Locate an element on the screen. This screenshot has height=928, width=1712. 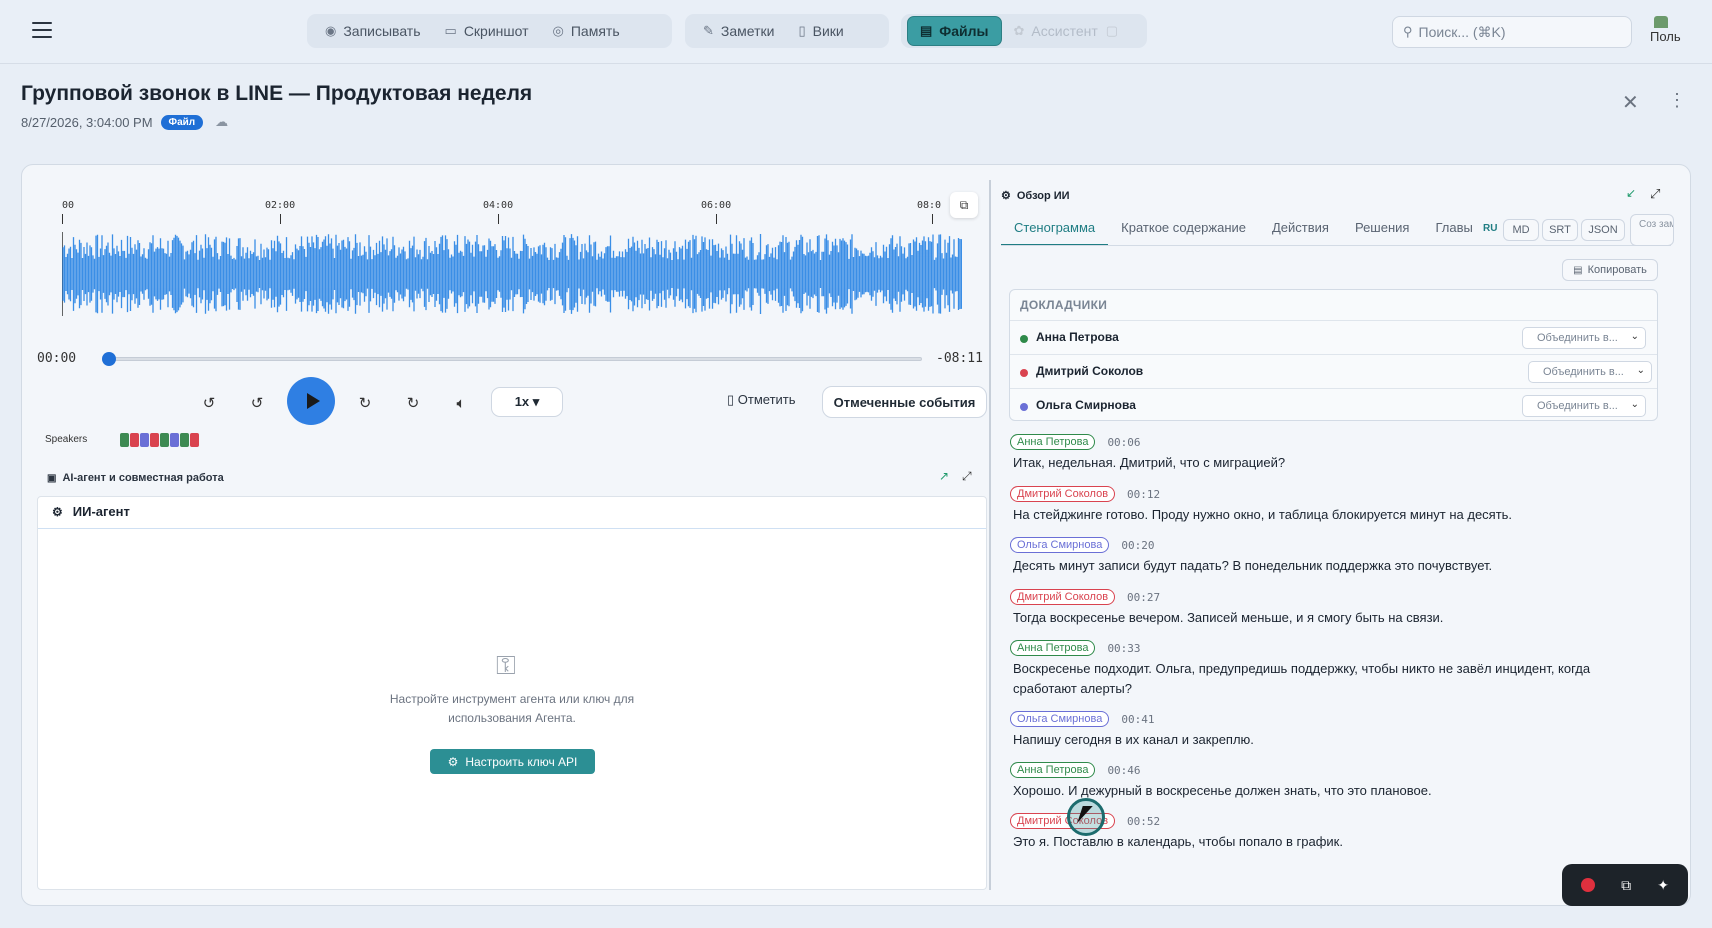
memory-button: ◎ Память is located at coordinates (586, 31).